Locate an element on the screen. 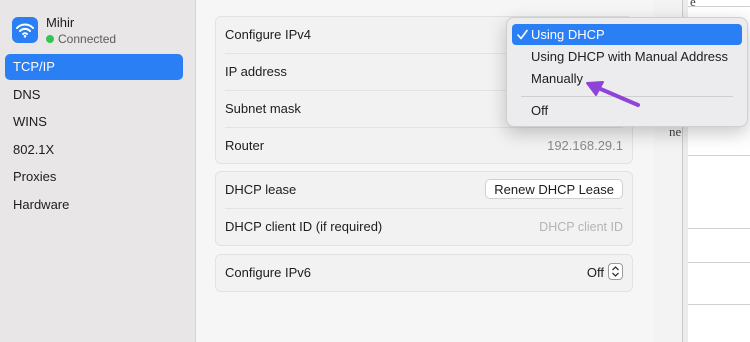 Image resolution: width=750 pixels, height=342 pixels. sidebar-list: TCP/IP DNS WINS 802.1X Proxies Hardware is located at coordinates (94, 137).